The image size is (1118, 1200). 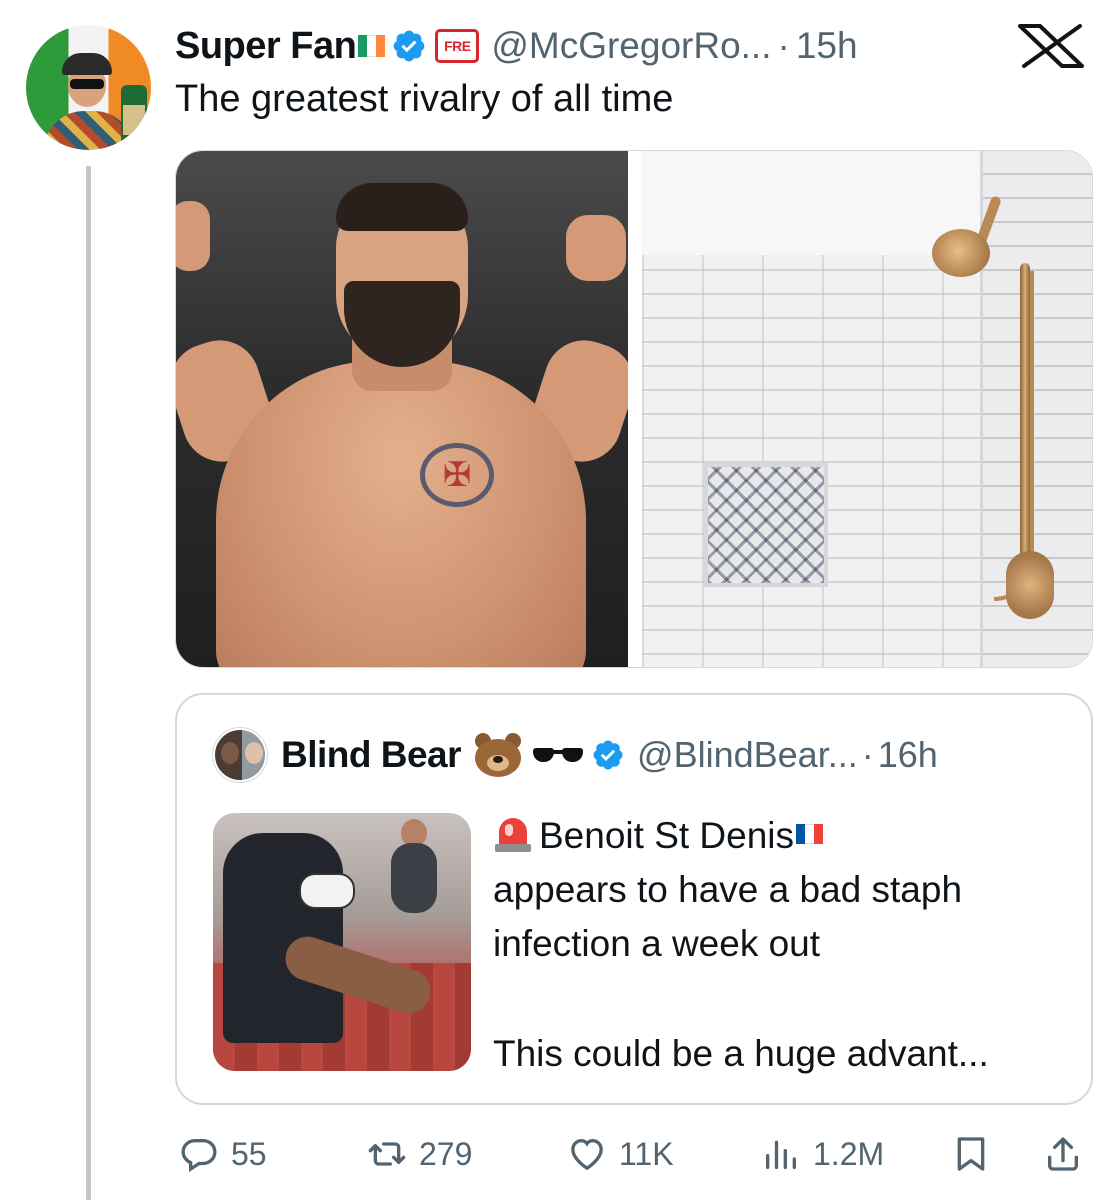 I want to click on reply-icon, so click(x=199, y=1156).